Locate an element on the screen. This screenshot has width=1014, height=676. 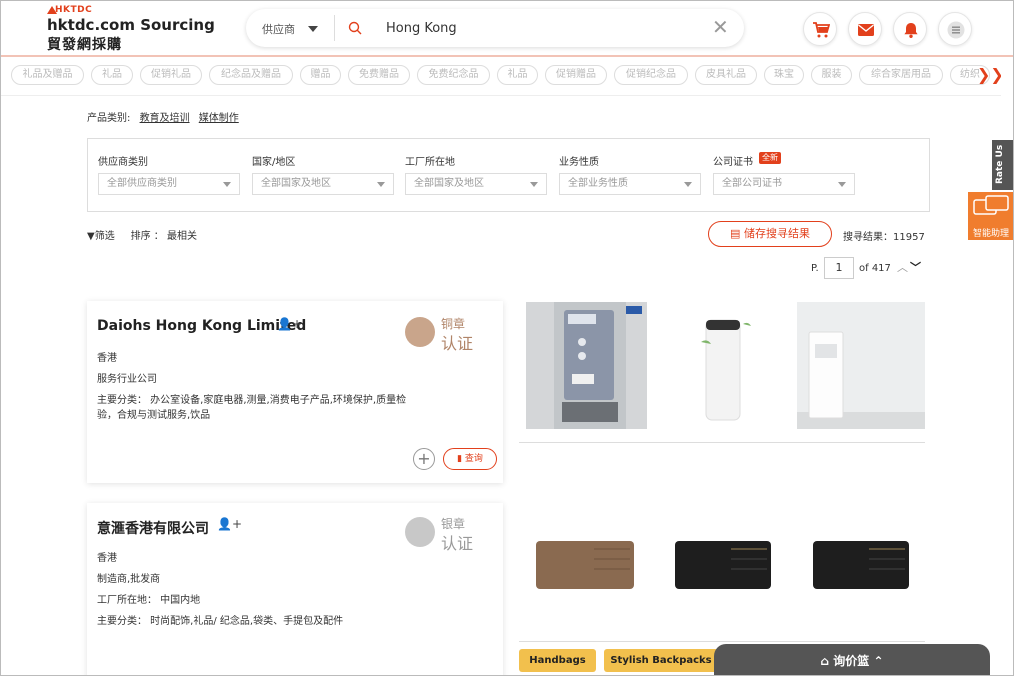
close-icon: ✕ is located at coordinates (720, 27).